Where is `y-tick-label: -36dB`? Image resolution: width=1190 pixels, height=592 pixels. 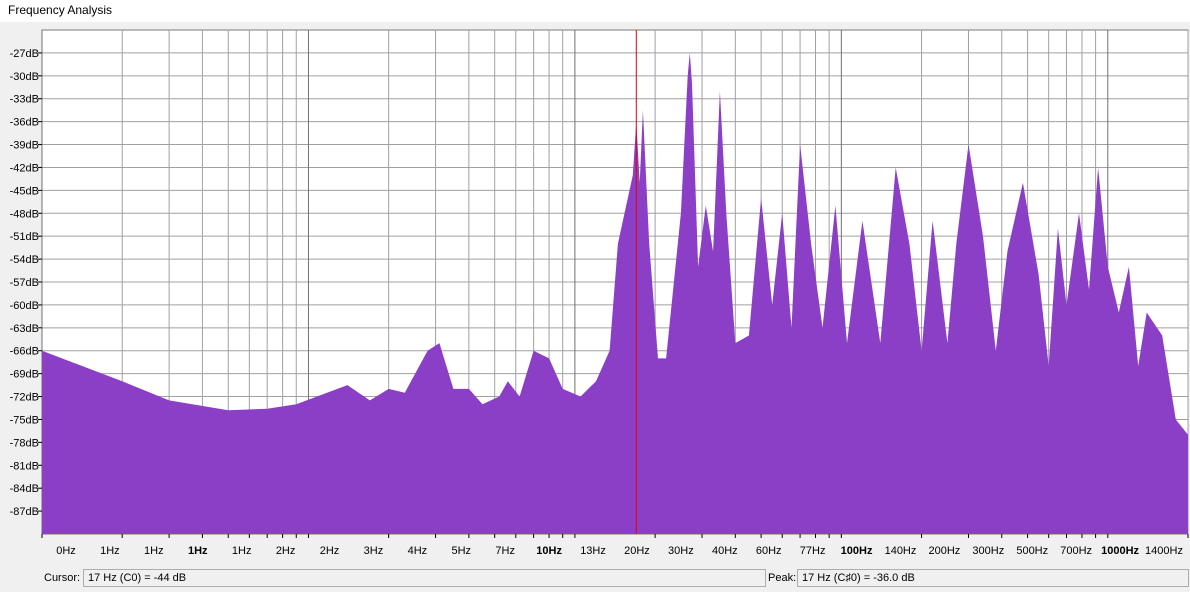 y-tick-label: -36dB is located at coordinates (24, 123).